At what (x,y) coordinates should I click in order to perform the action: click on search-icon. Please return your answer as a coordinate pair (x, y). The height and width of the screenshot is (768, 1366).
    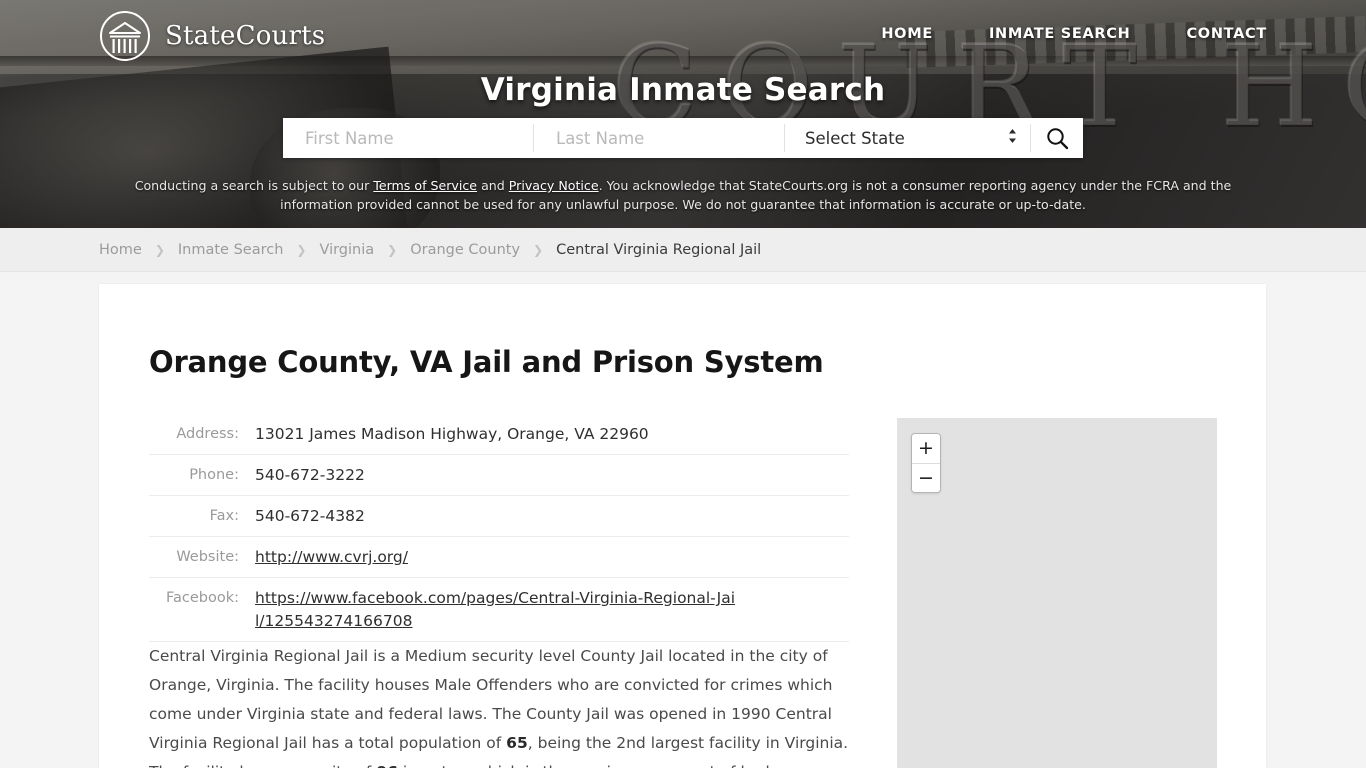
    Looking at the image, I should click on (1057, 138).